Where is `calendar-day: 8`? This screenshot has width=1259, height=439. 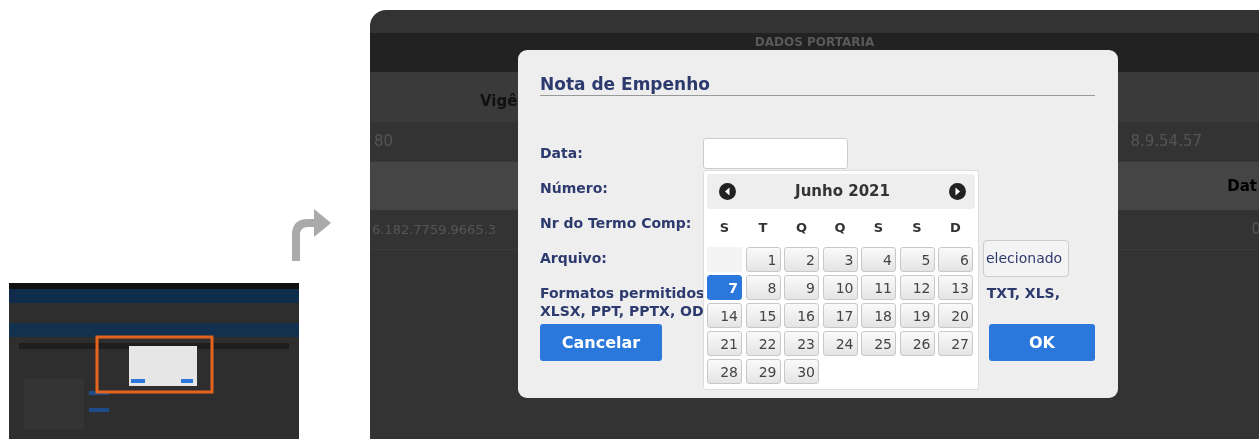 calendar-day: 8 is located at coordinates (763, 287).